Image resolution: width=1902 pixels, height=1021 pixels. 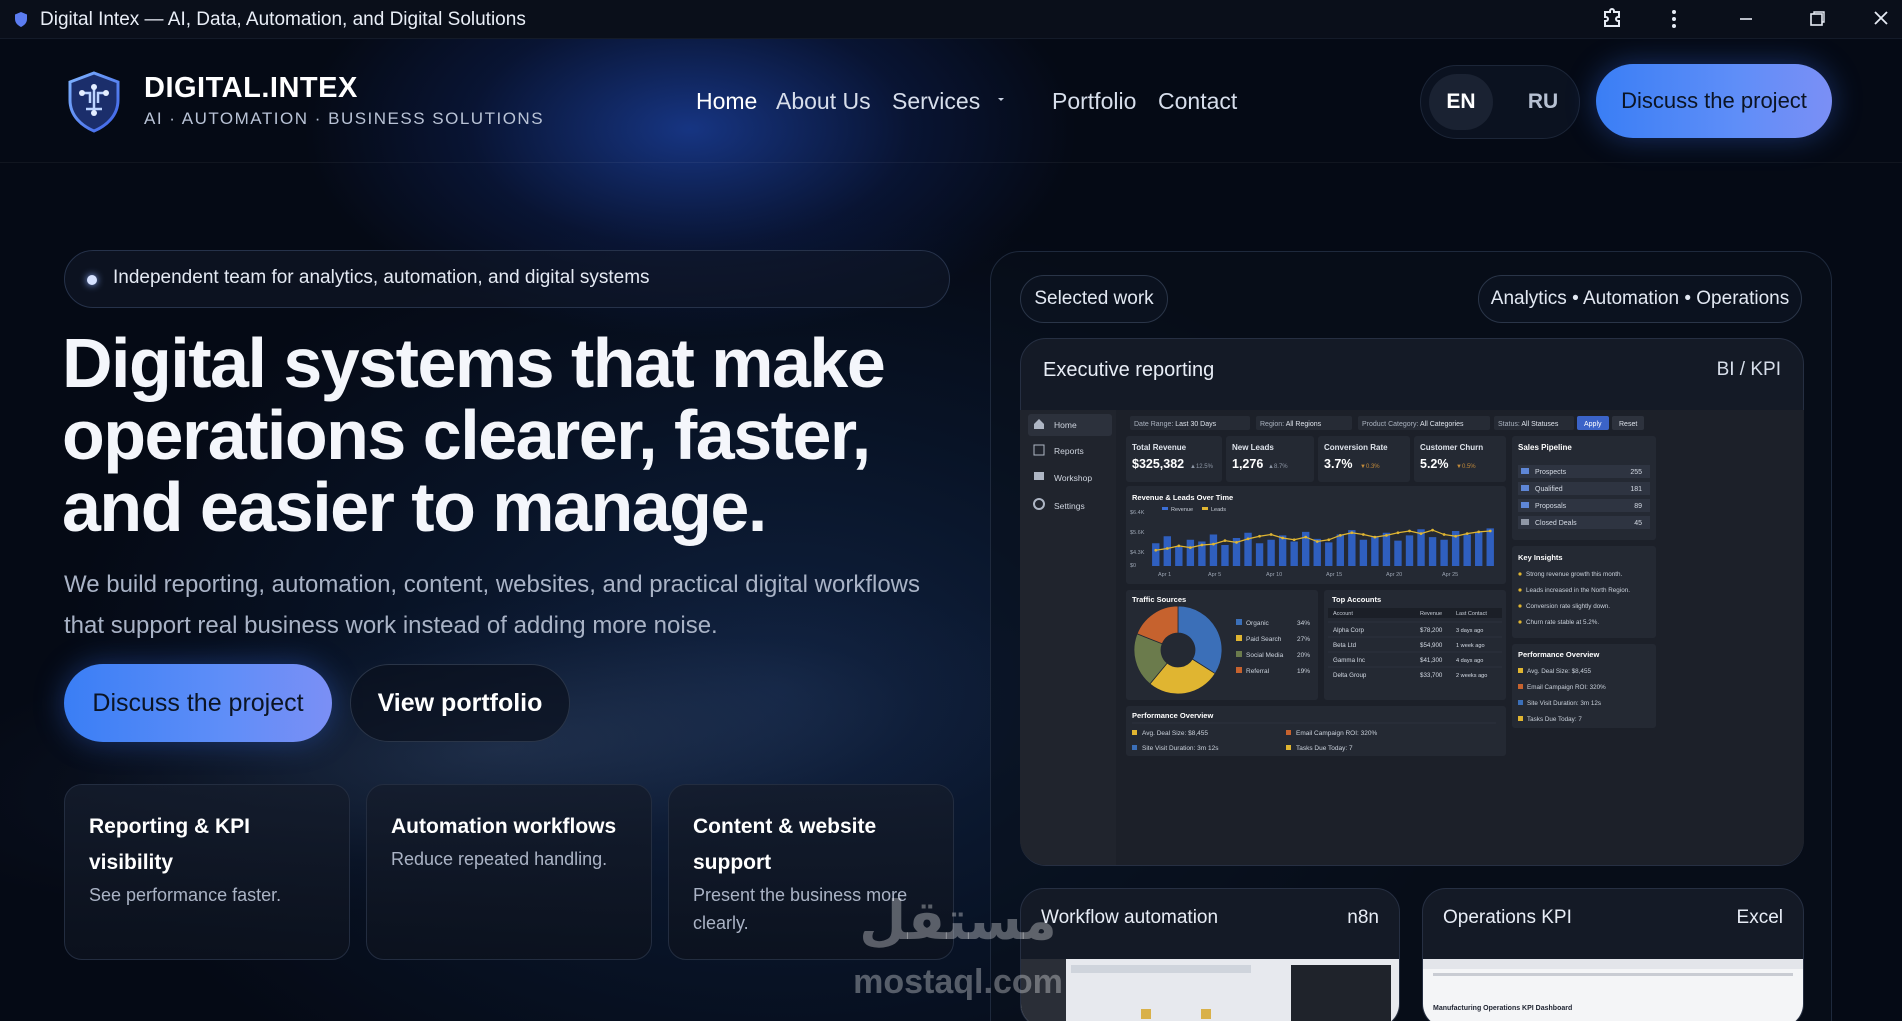 What do you see at coordinates (1442, 424) in the screenshot?
I see `filter-value: All Categories` at bounding box center [1442, 424].